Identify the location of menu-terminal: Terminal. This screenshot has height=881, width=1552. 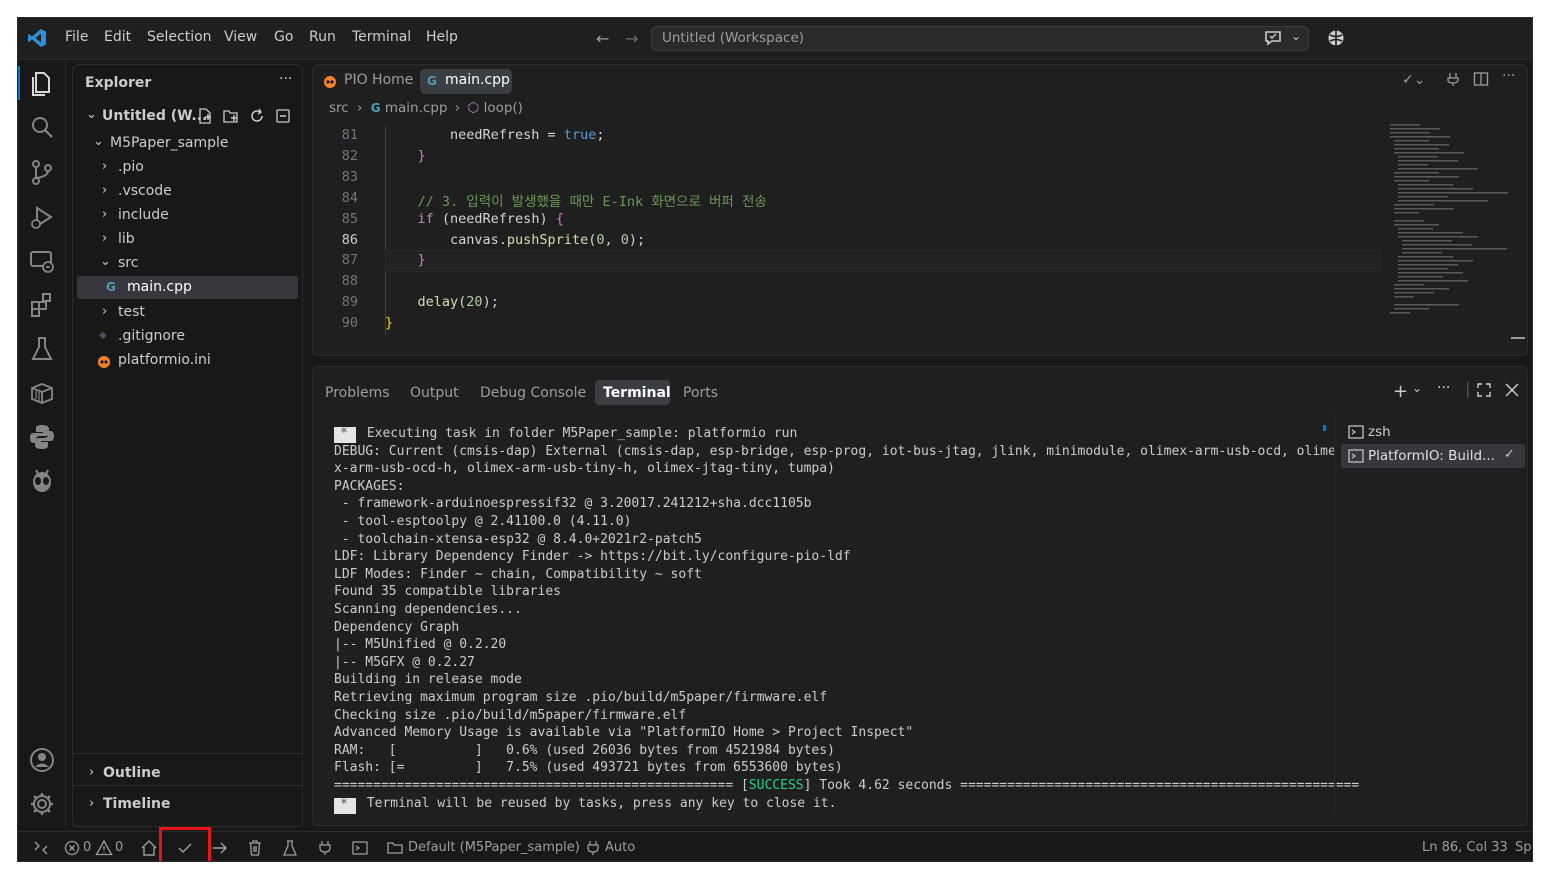
(381, 37).